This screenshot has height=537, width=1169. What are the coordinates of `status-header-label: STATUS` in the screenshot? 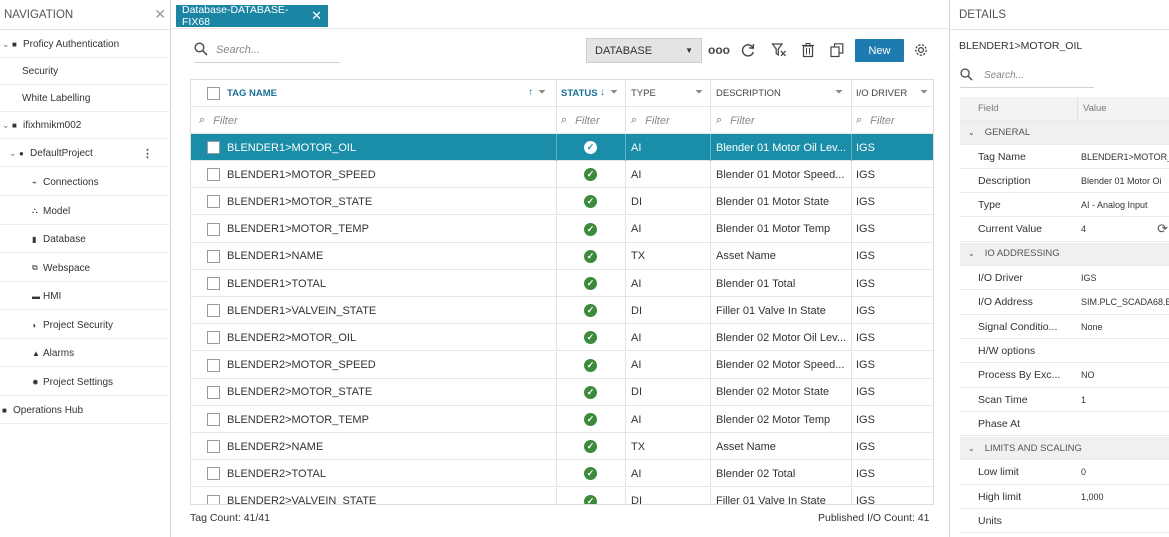 It's located at (579, 93).